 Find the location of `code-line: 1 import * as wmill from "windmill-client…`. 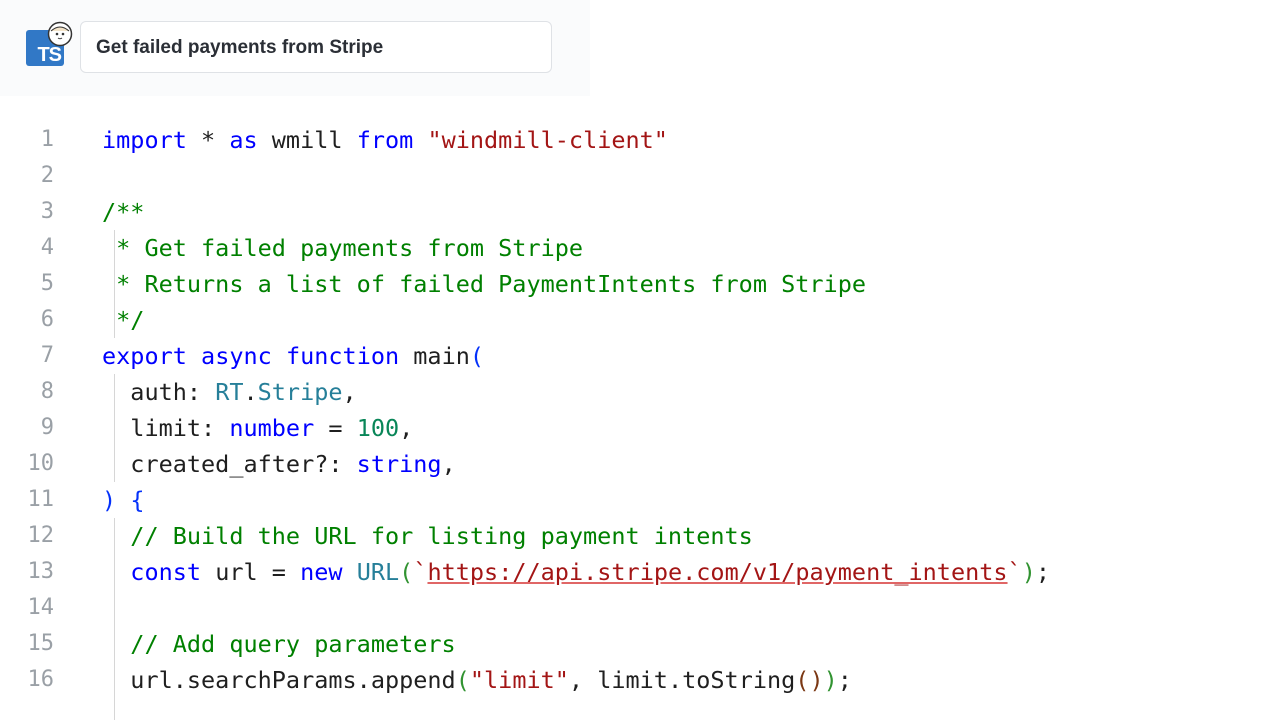

code-line: 1 import * as wmill from "windmill-client… is located at coordinates (640, 140).